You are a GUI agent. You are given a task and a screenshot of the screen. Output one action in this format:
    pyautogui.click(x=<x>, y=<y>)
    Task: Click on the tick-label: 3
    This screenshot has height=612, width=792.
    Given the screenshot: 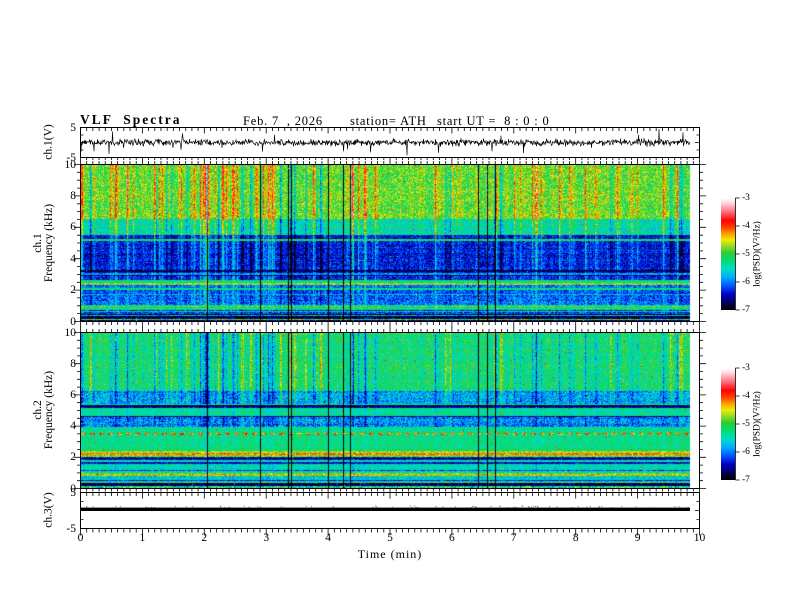 What is the action you would take?
    pyautogui.click(x=266, y=538)
    